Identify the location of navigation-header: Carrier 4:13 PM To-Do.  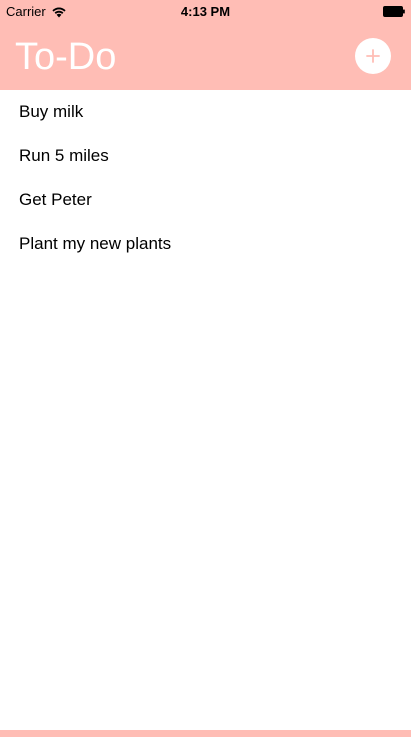
(205, 45).